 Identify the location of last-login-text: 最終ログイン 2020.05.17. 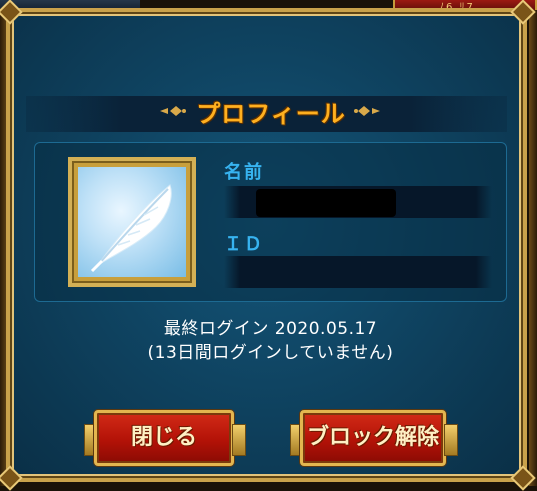
(270, 329).